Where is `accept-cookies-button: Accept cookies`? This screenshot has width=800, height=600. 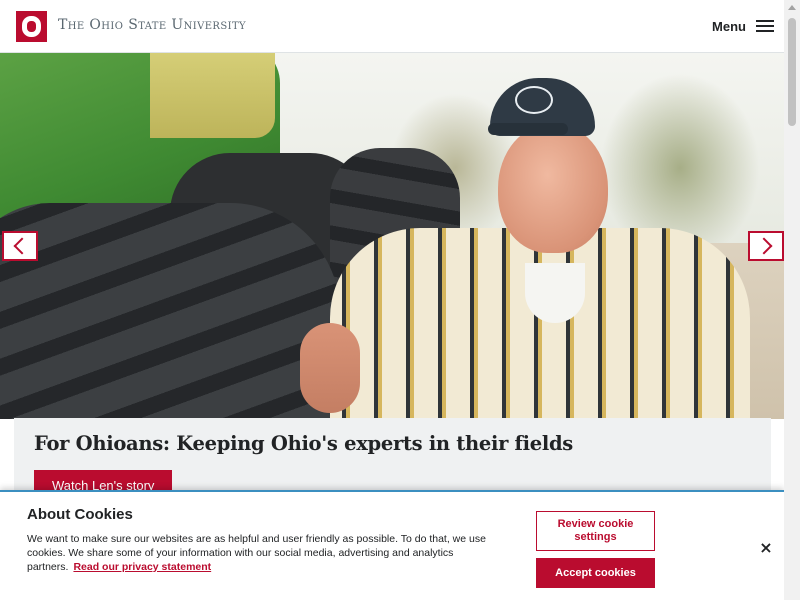
accept-cookies-button: Accept cookies is located at coordinates (595, 573).